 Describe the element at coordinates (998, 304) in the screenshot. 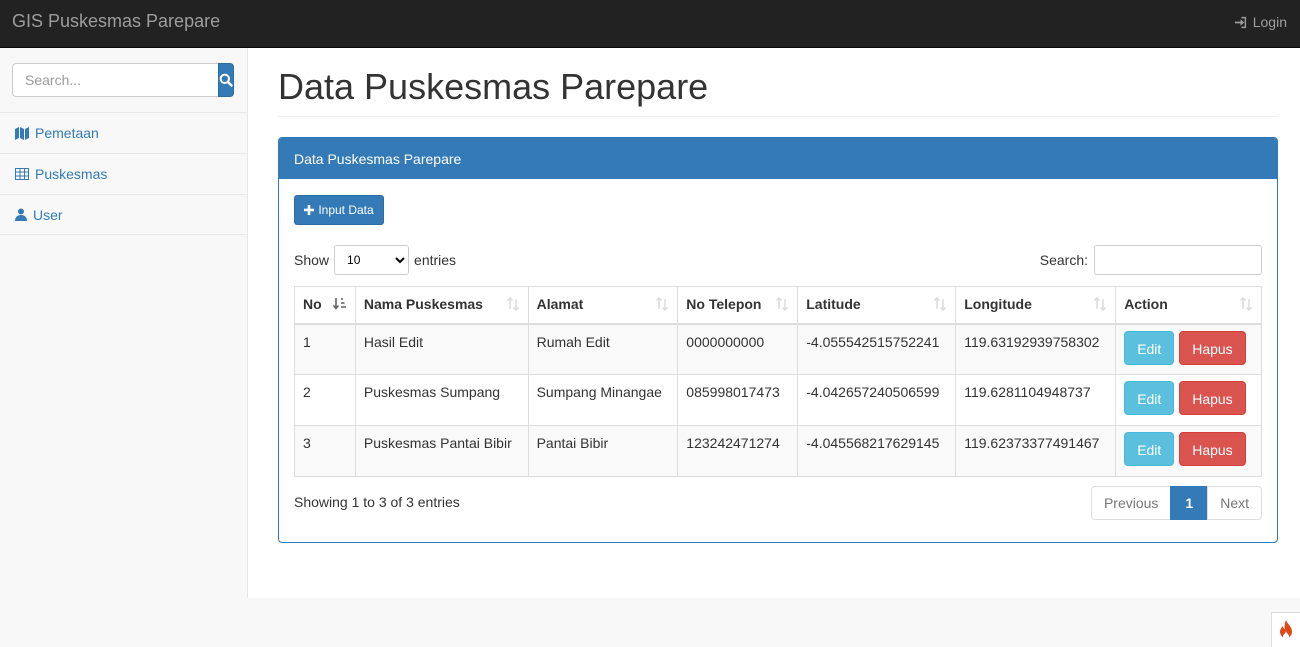

I see `column-label: Longitude` at that location.